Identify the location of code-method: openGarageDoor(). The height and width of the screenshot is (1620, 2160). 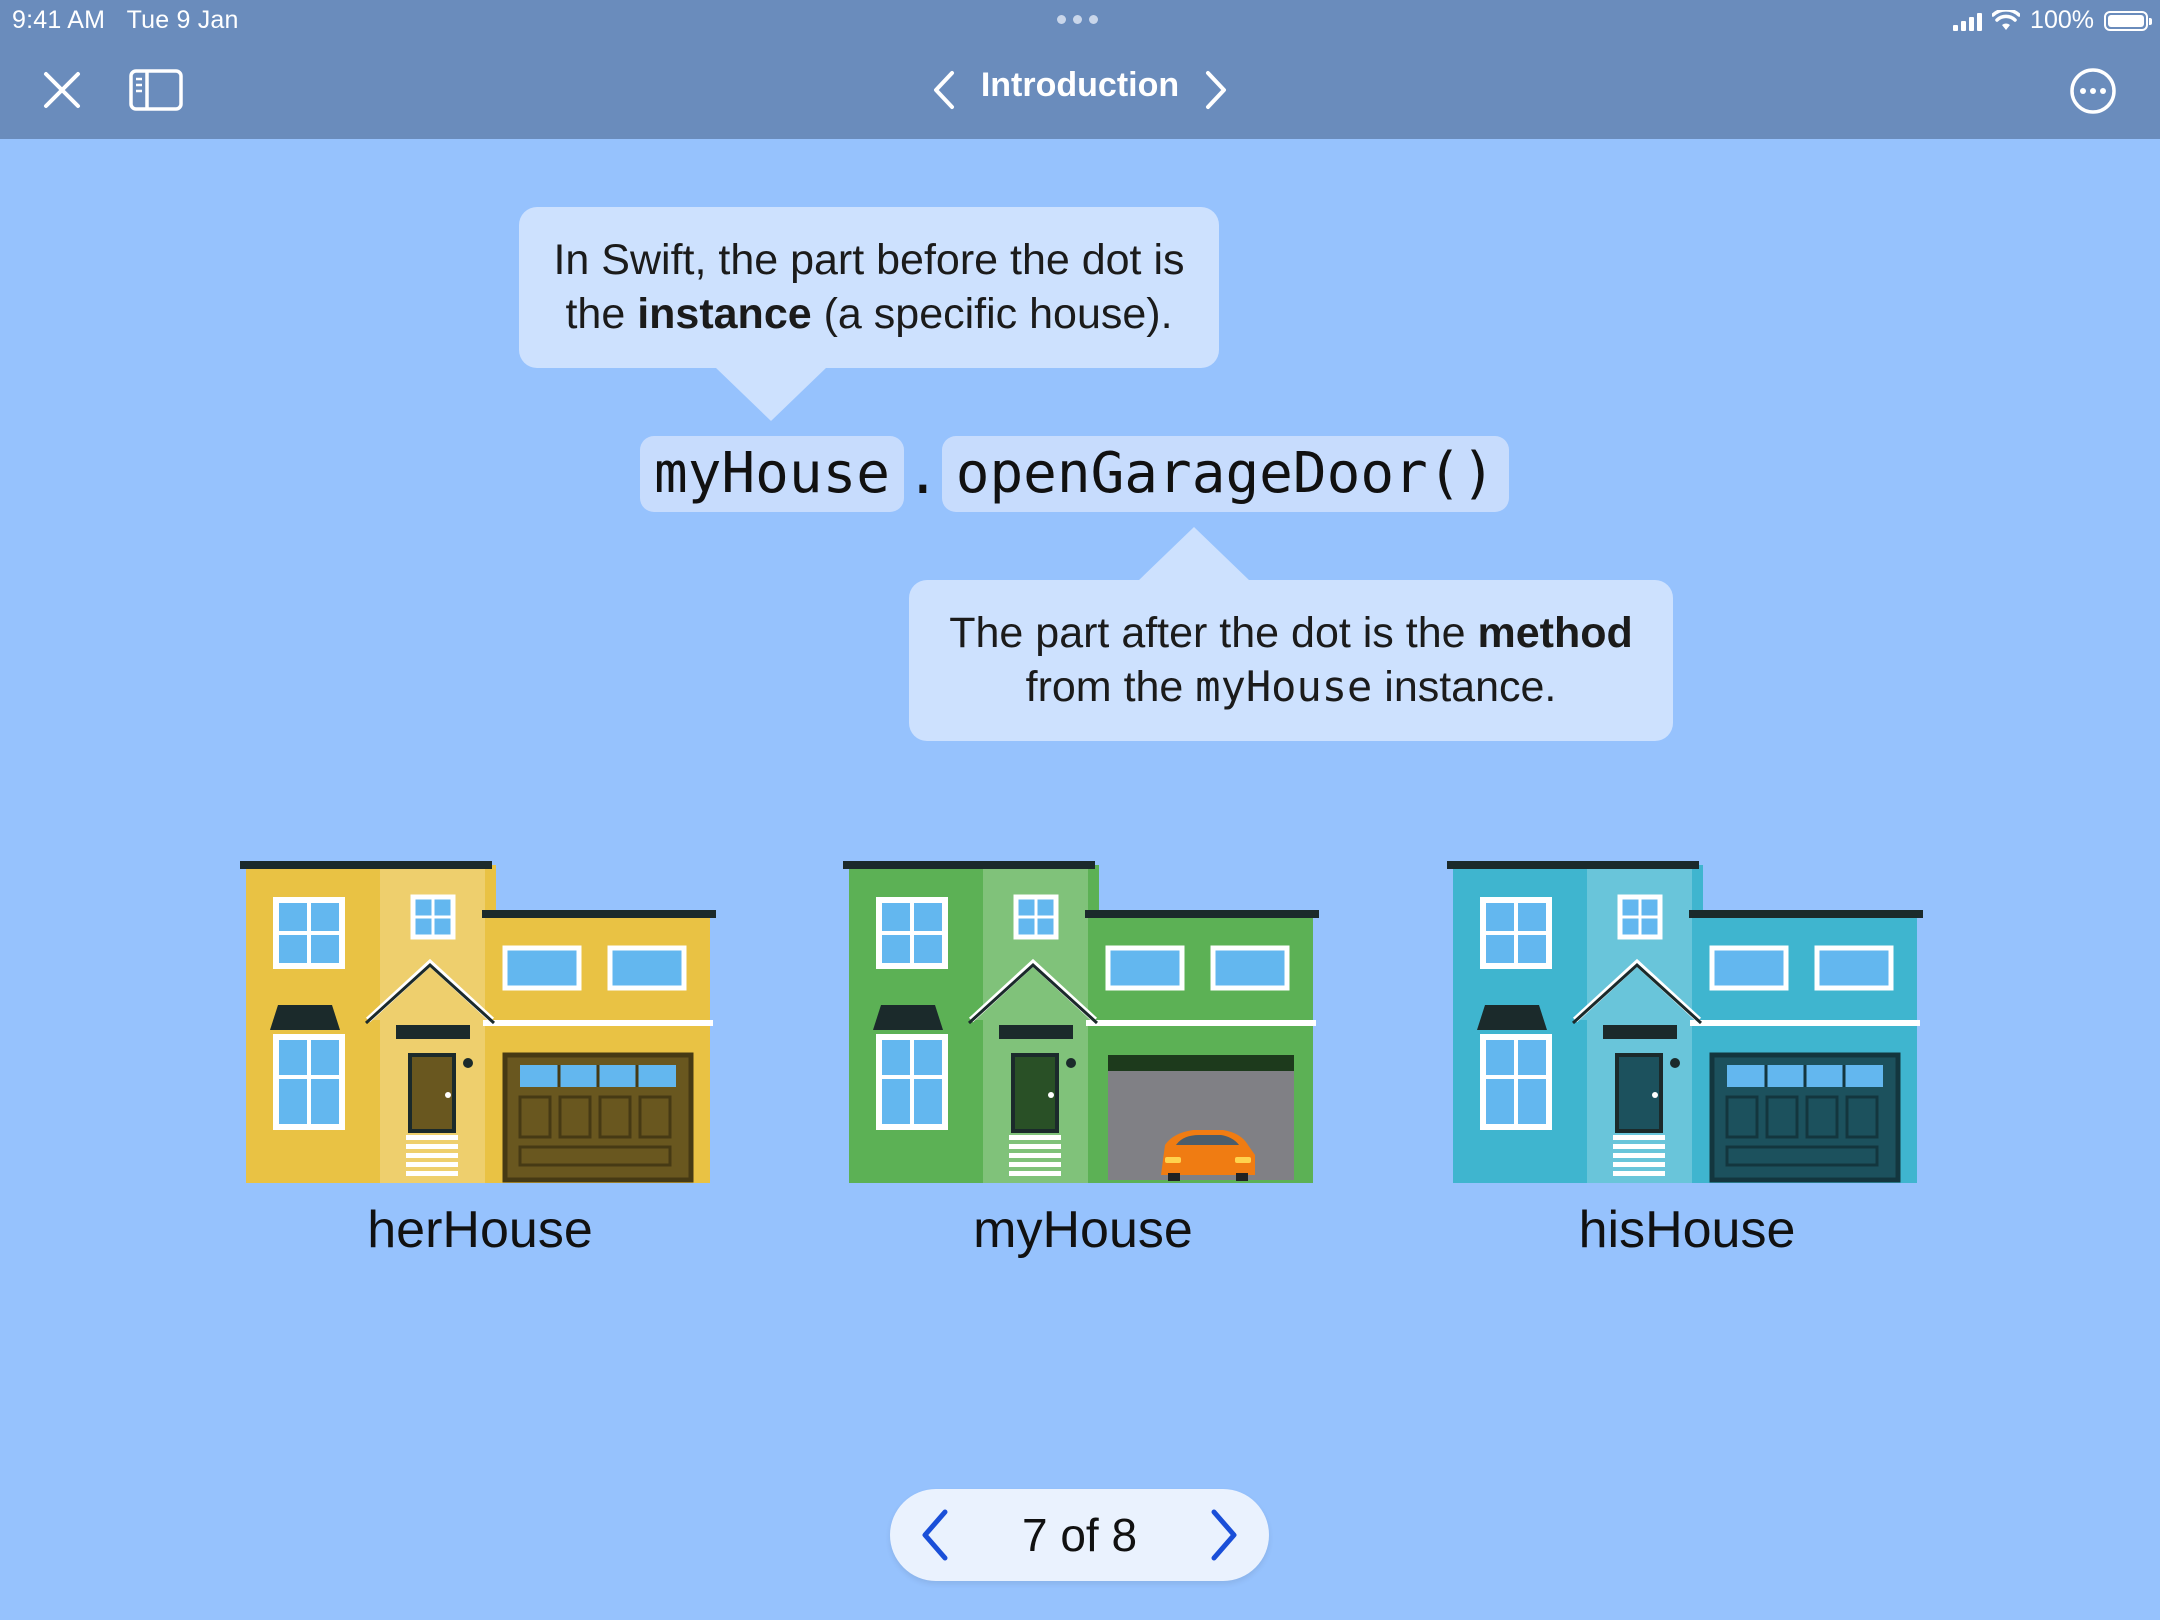
(1225, 474).